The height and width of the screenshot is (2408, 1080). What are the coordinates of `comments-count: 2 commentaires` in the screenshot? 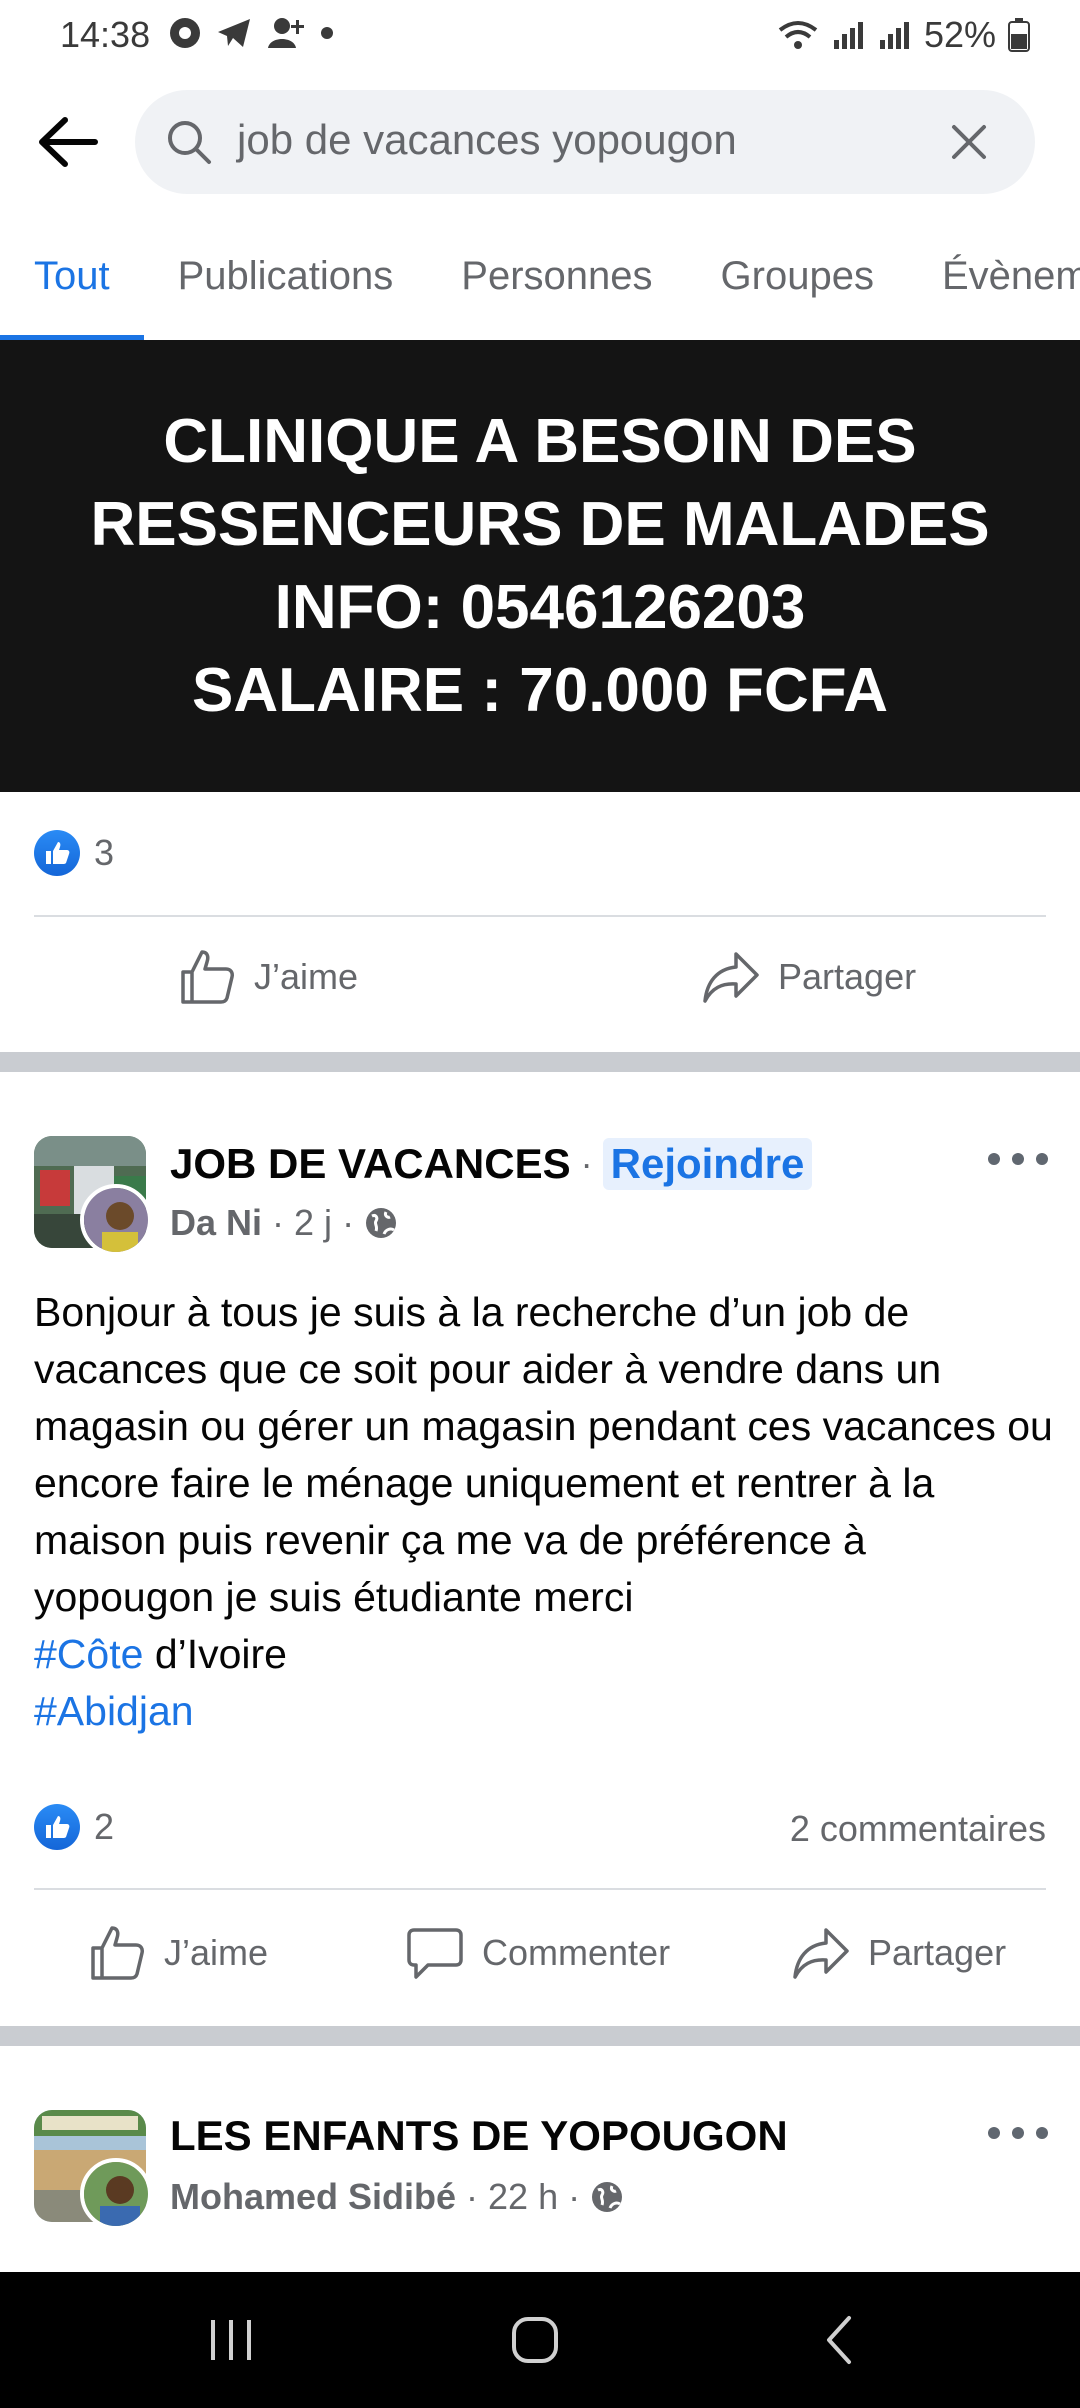 It's located at (918, 1829).